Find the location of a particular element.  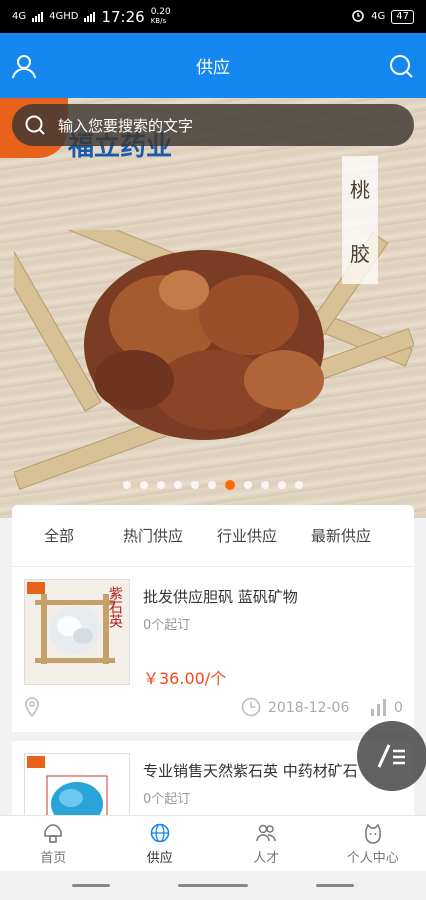

system-recents-button is located at coordinates (335, 885).